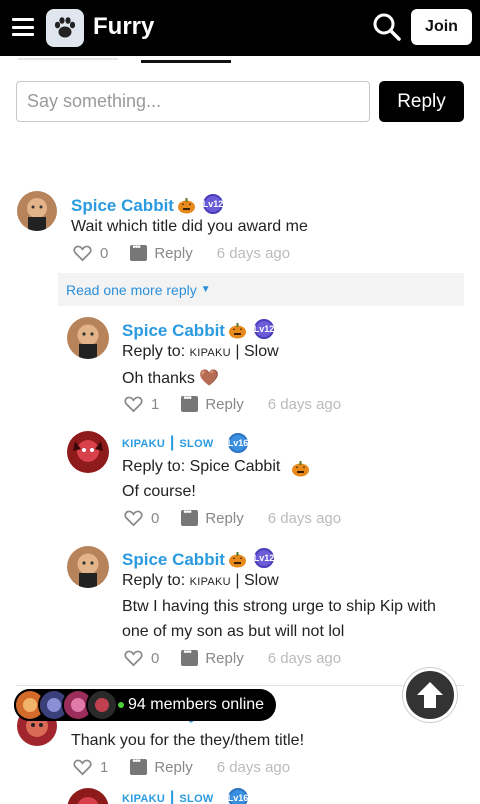  Describe the element at coordinates (131, 289) in the screenshot. I see `read-more-label: Read one more reply` at that location.